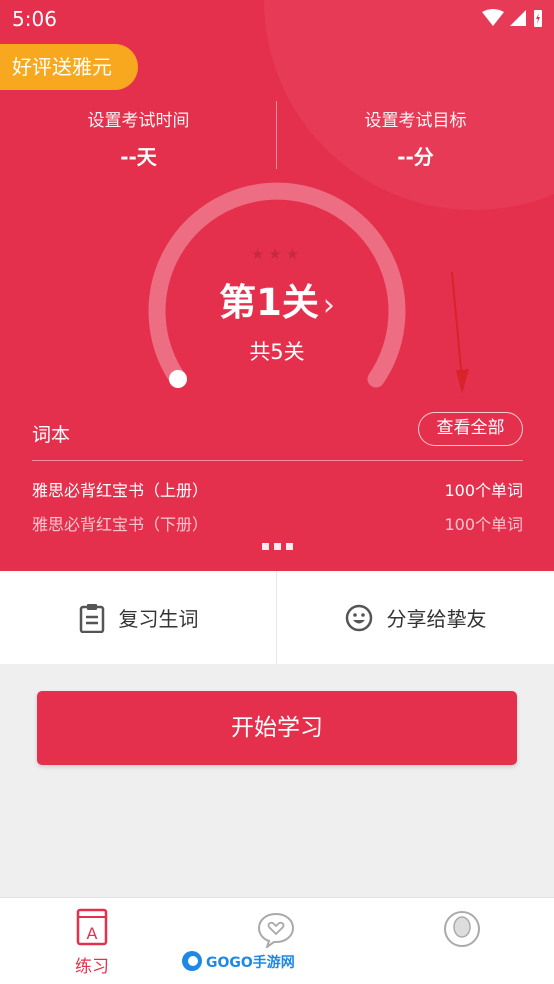 The height and width of the screenshot is (984, 554). Describe the element at coordinates (470, 429) in the screenshot. I see `view-all-button: 查看全部` at that location.